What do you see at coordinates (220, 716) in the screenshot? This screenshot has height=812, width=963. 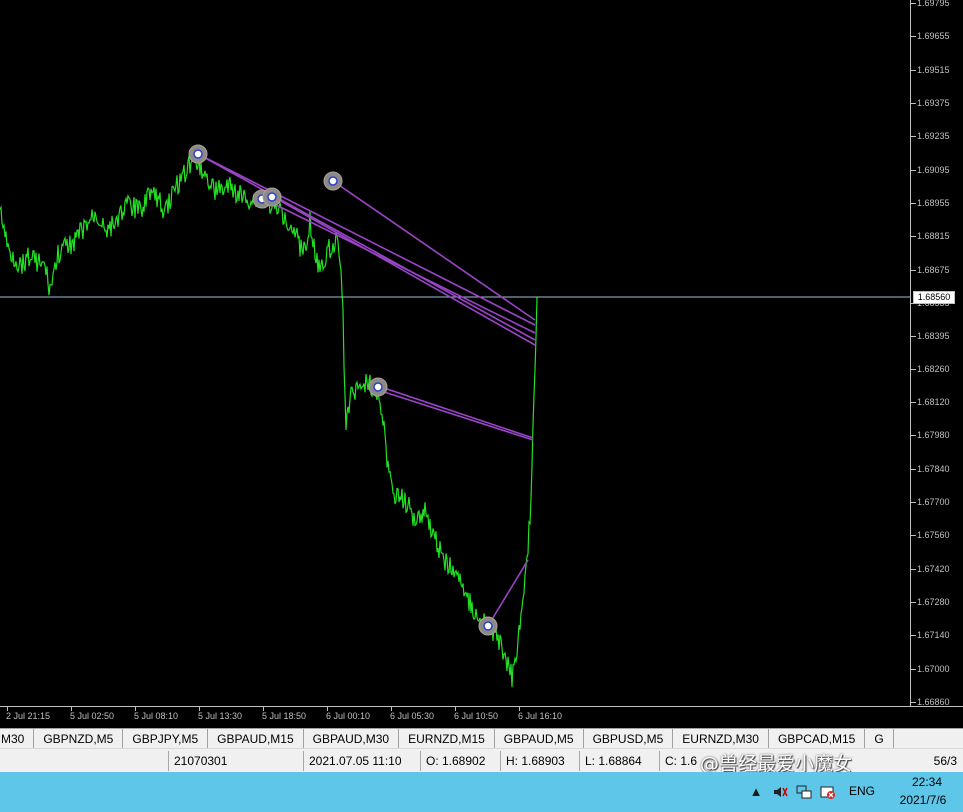 I see `time-tick-label: 5 Jul 13:30` at bounding box center [220, 716].